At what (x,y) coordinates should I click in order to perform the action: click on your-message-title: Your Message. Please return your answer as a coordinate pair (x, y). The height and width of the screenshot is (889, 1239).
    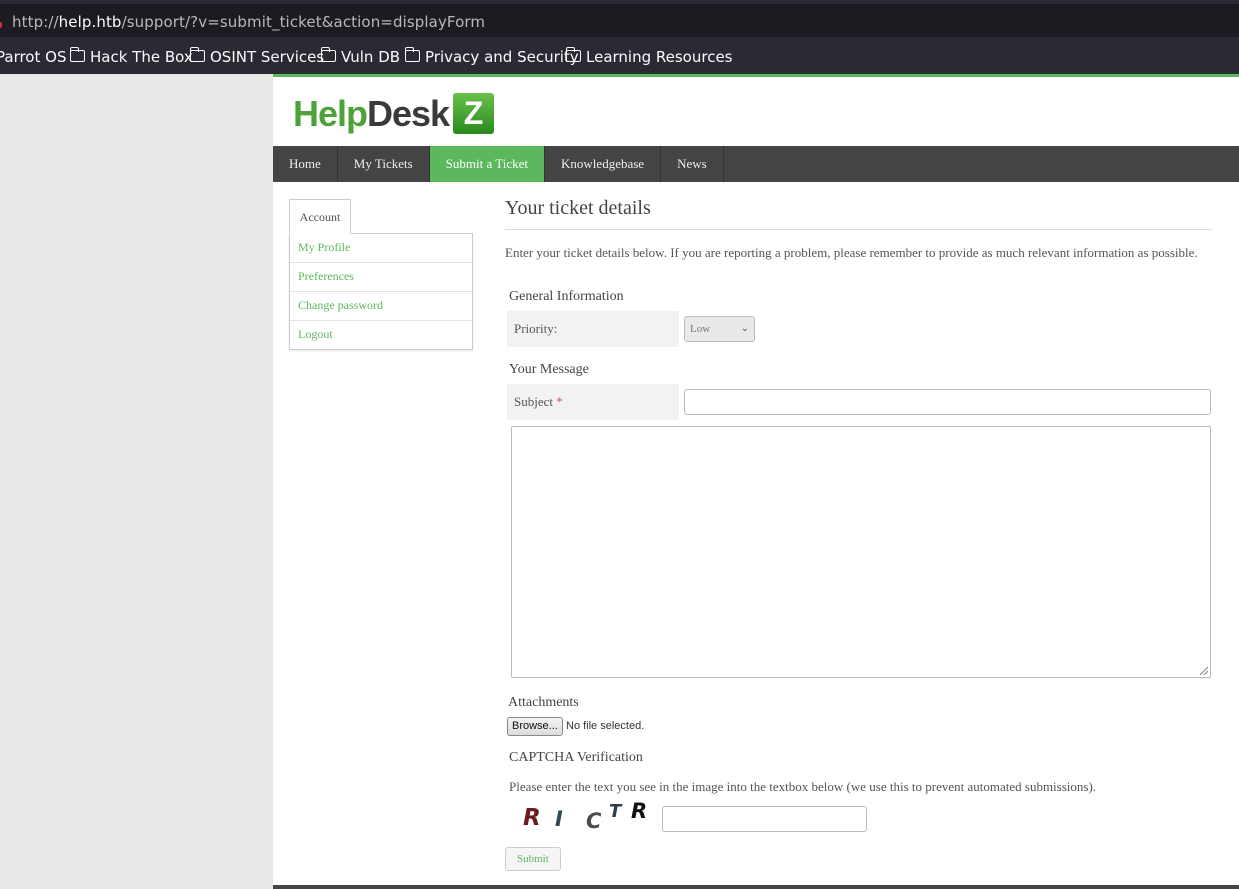
    Looking at the image, I should click on (549, 369).